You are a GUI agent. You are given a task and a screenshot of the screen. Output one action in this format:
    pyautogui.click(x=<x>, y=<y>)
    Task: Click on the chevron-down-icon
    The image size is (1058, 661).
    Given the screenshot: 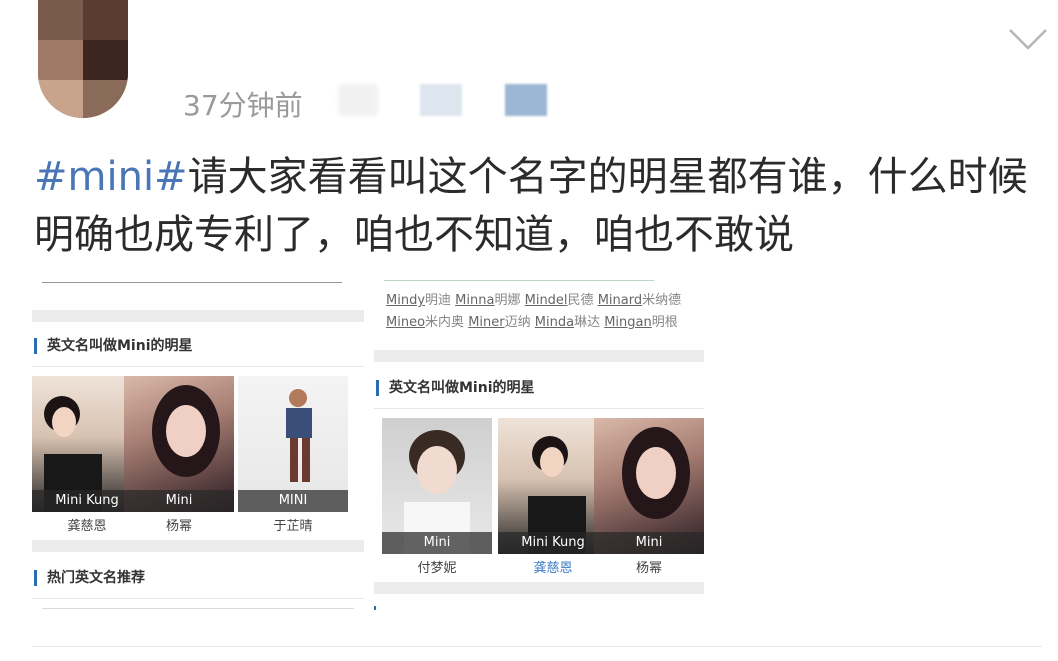 What is the action you would take?
    pyautogui.click(x=1028, y=38)
    